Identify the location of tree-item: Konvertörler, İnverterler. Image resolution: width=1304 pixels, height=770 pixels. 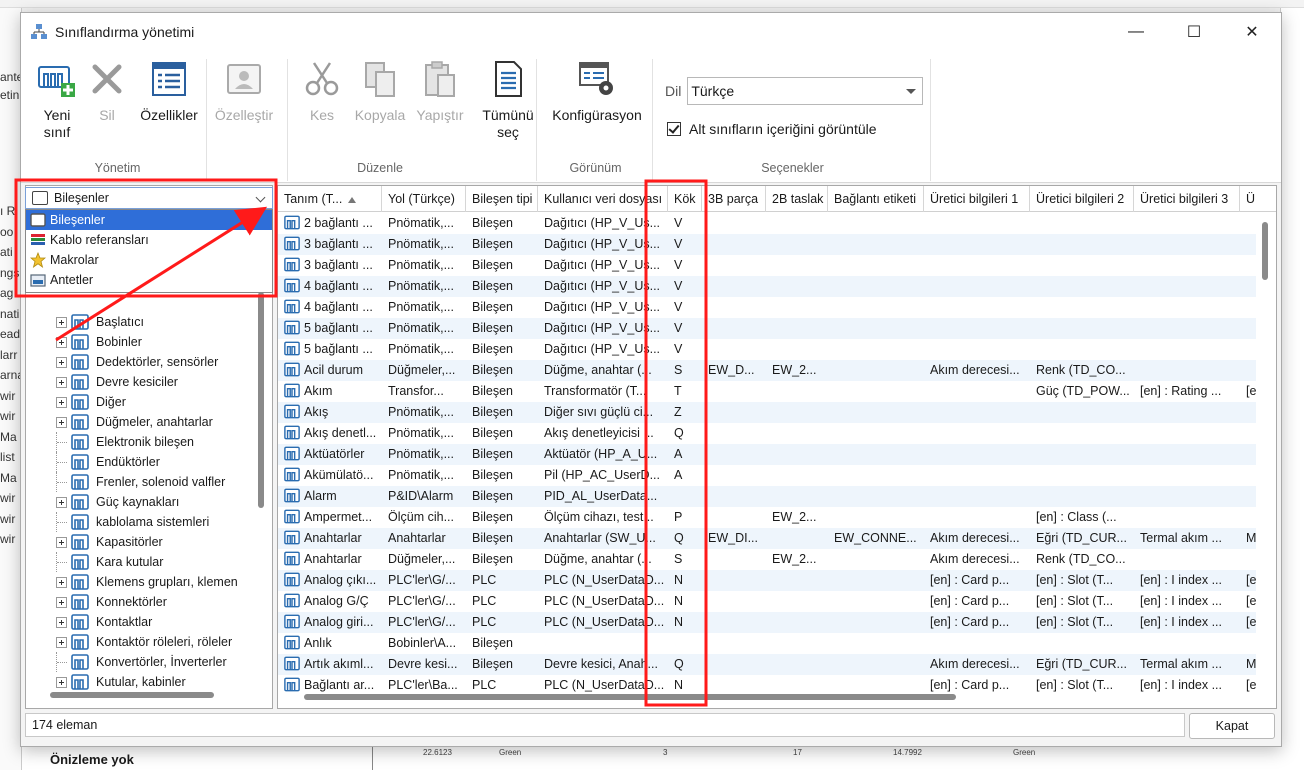
(141, 662).